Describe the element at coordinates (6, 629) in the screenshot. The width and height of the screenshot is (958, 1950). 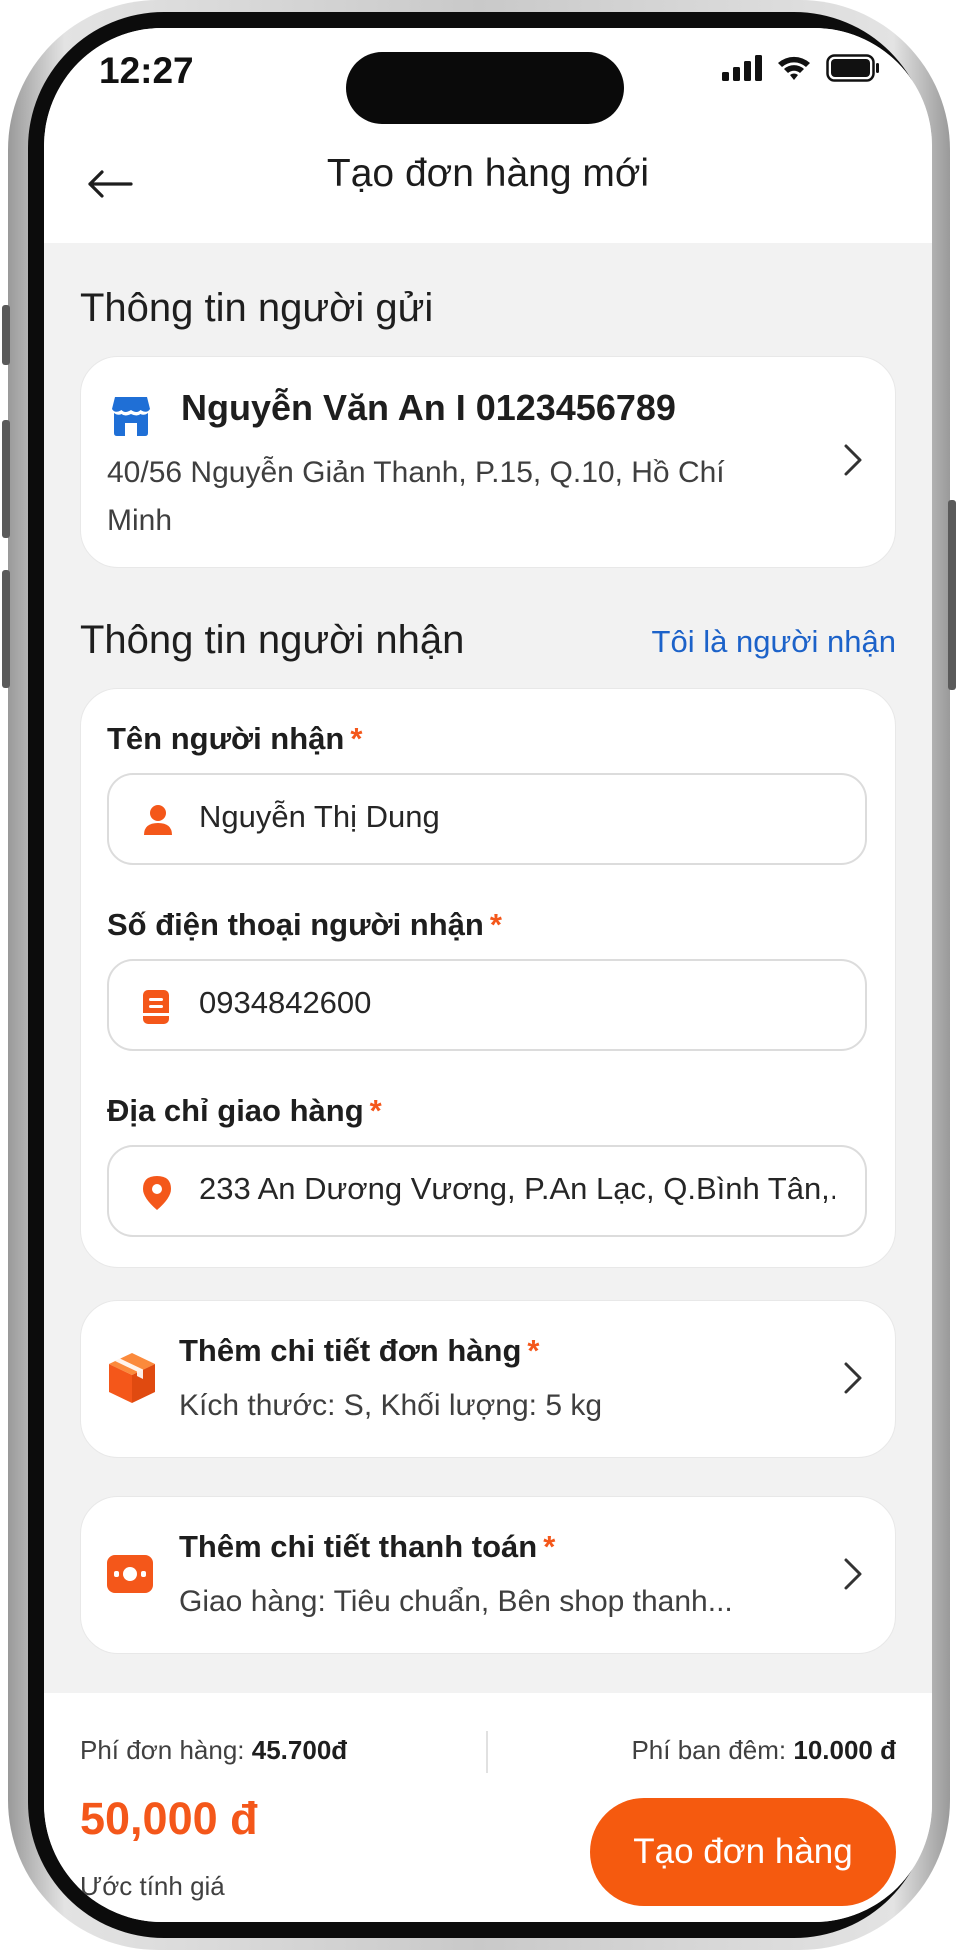
I see `volume-down-button` at that location.